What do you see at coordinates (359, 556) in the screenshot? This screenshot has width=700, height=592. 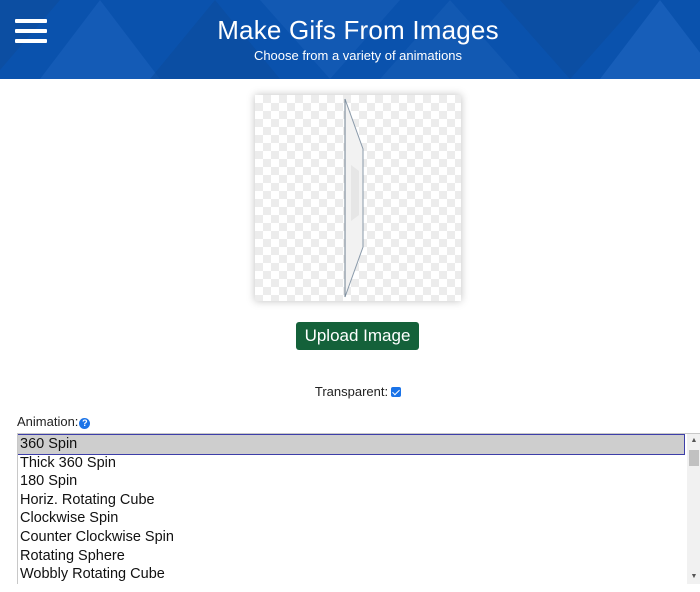 I see `animation-option-rotating-sphere: Rotating Sphere` at bounding box center [359, 556].